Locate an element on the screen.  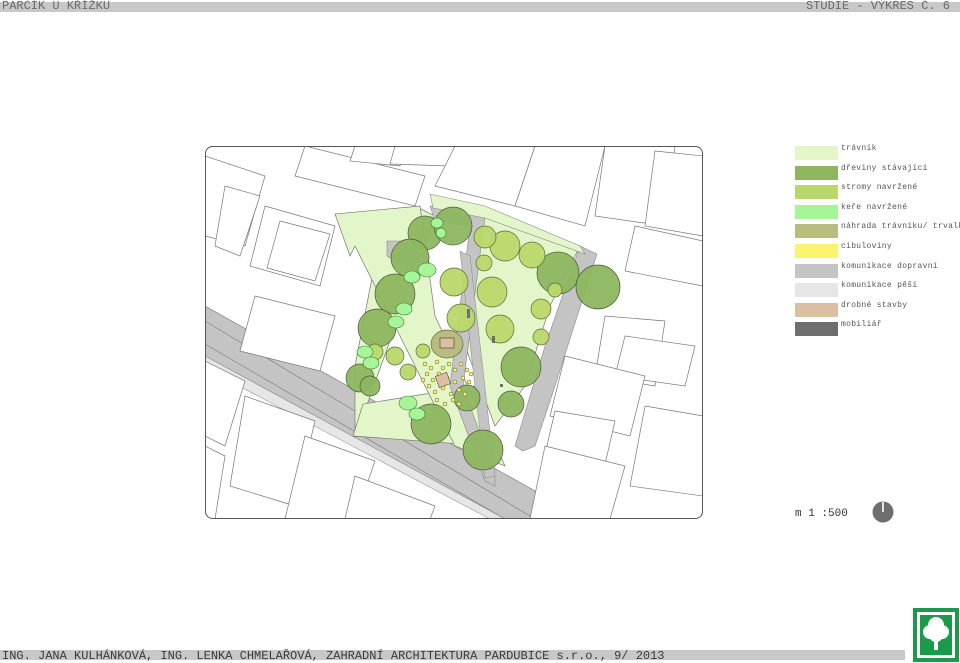
sheet-label: STUDIE - VÝKRES Č. 6 is located at coordinates (877, 6).